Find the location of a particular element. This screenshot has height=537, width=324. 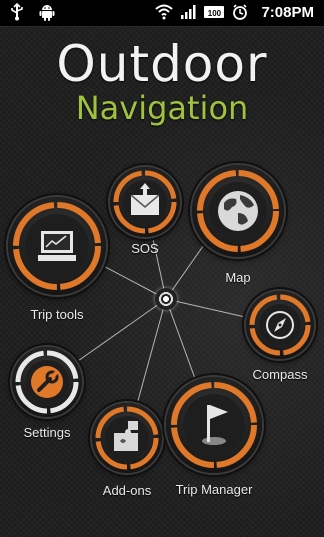

compass-icon is located at coordinates (280, 325).